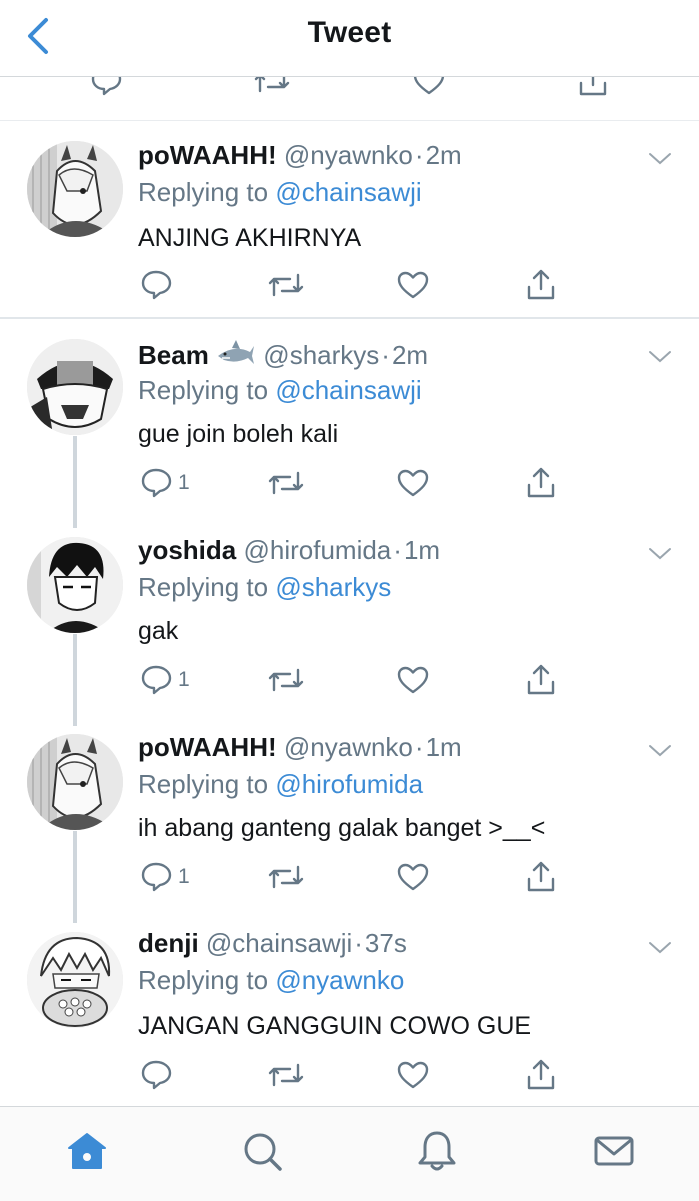  I want to click on display-name: yoshida, so click(187, 550).